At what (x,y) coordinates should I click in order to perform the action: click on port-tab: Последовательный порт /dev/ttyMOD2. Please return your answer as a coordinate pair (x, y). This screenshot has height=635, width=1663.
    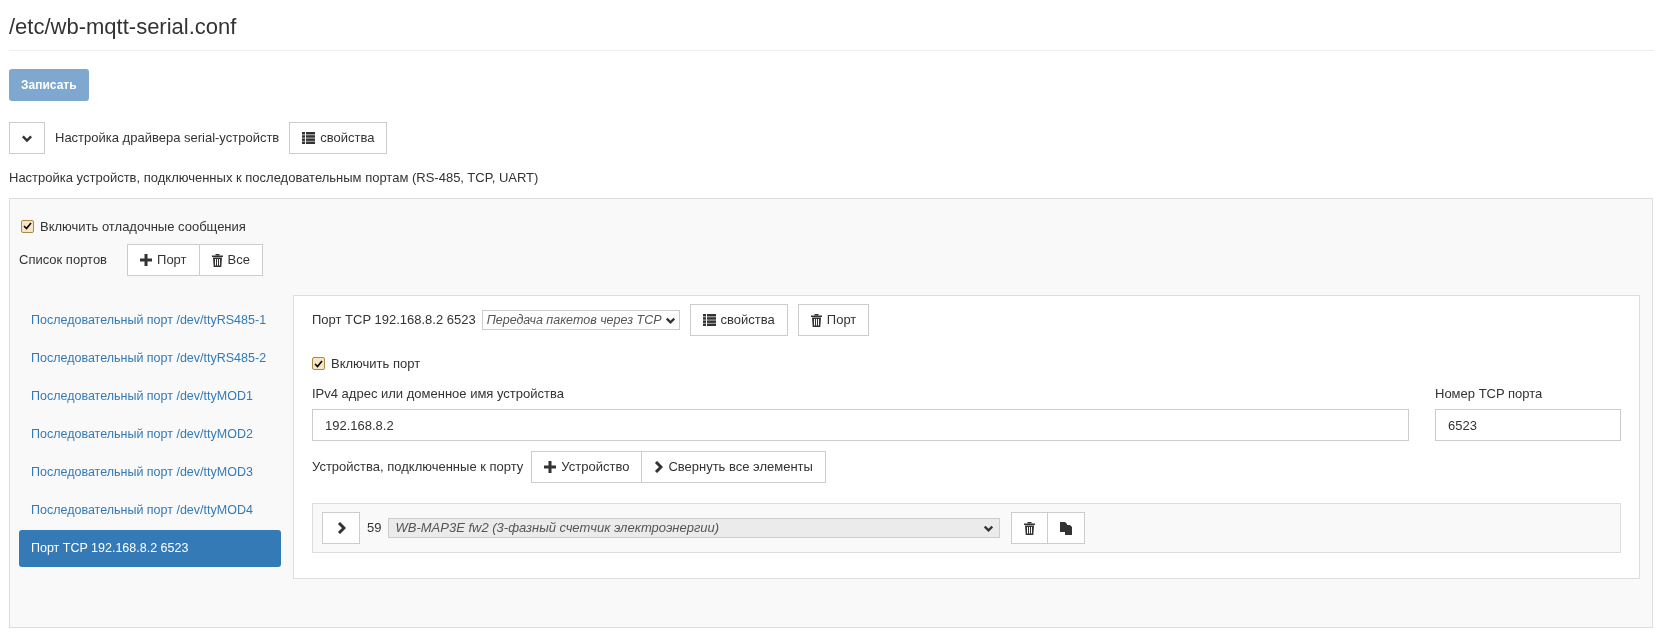
    Looking at the image, I should click on (150, 434).